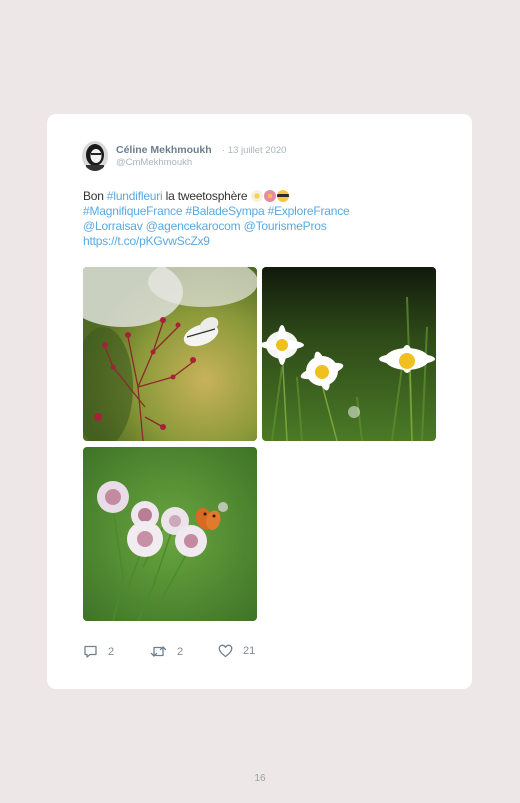 This screenshot has width=520, height=803. What do you see at coordinates (111, 651) in the screenshot?
I see `reply-count: 2` at bounding box center [111, 651].